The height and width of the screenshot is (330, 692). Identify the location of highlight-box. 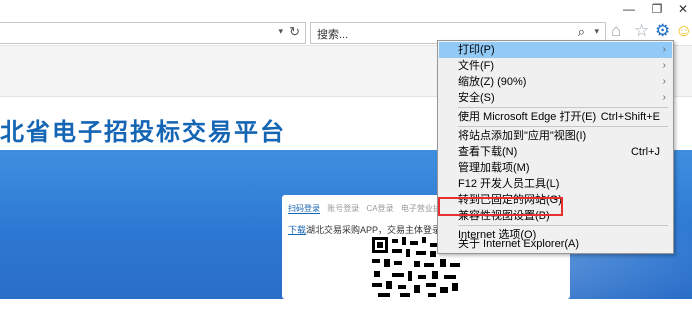
(500, 206).